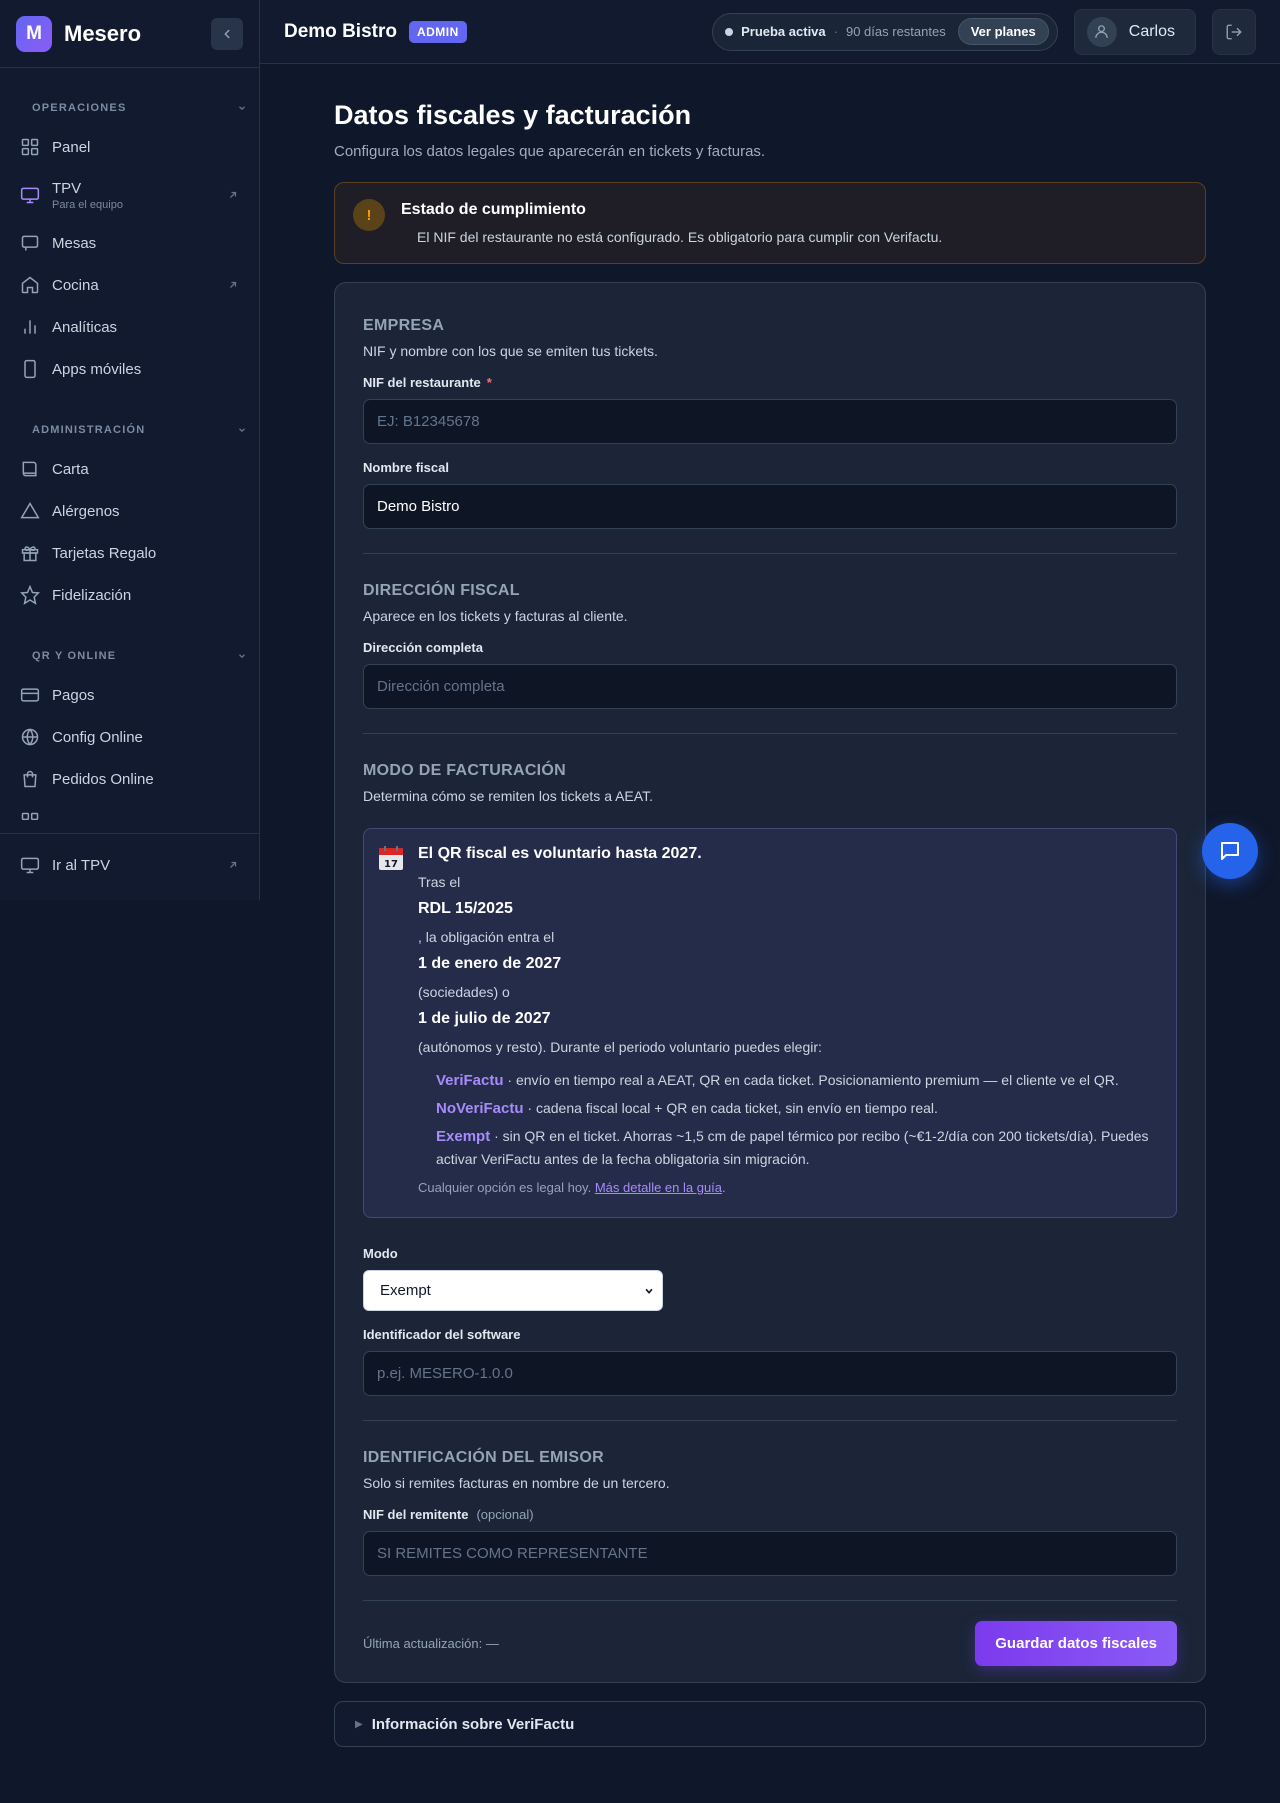  Describe the element at coordinates (129, 737) in the screenshot. I see `sidebar-item-config-online: Config Online` at that location.